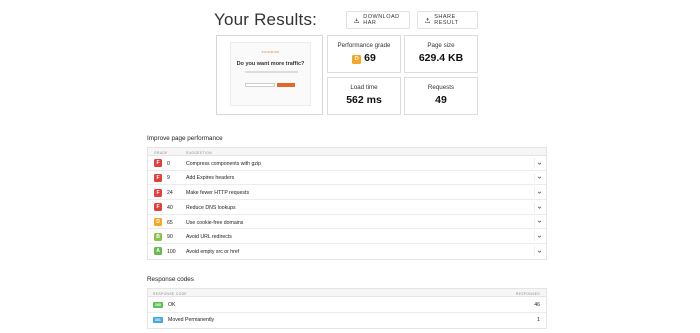 The width and height of the screenshot is (700, 333). I want to click on screenshot-input, so click(260, 85).